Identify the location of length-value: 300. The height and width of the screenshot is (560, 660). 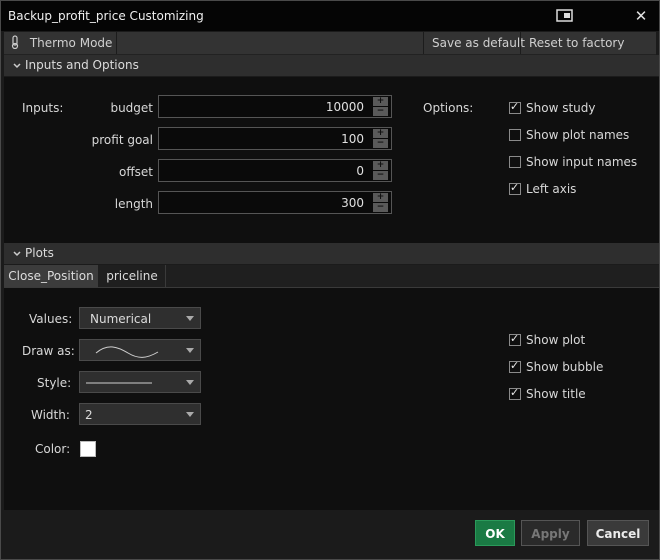
(352, 203).